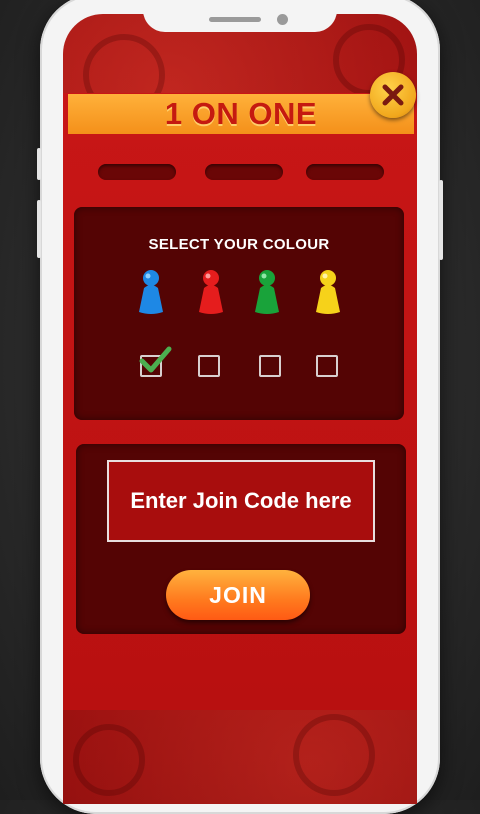 This screenshot has width=480, height=814. I want to click on checkmark-icon, so click(155, 359).